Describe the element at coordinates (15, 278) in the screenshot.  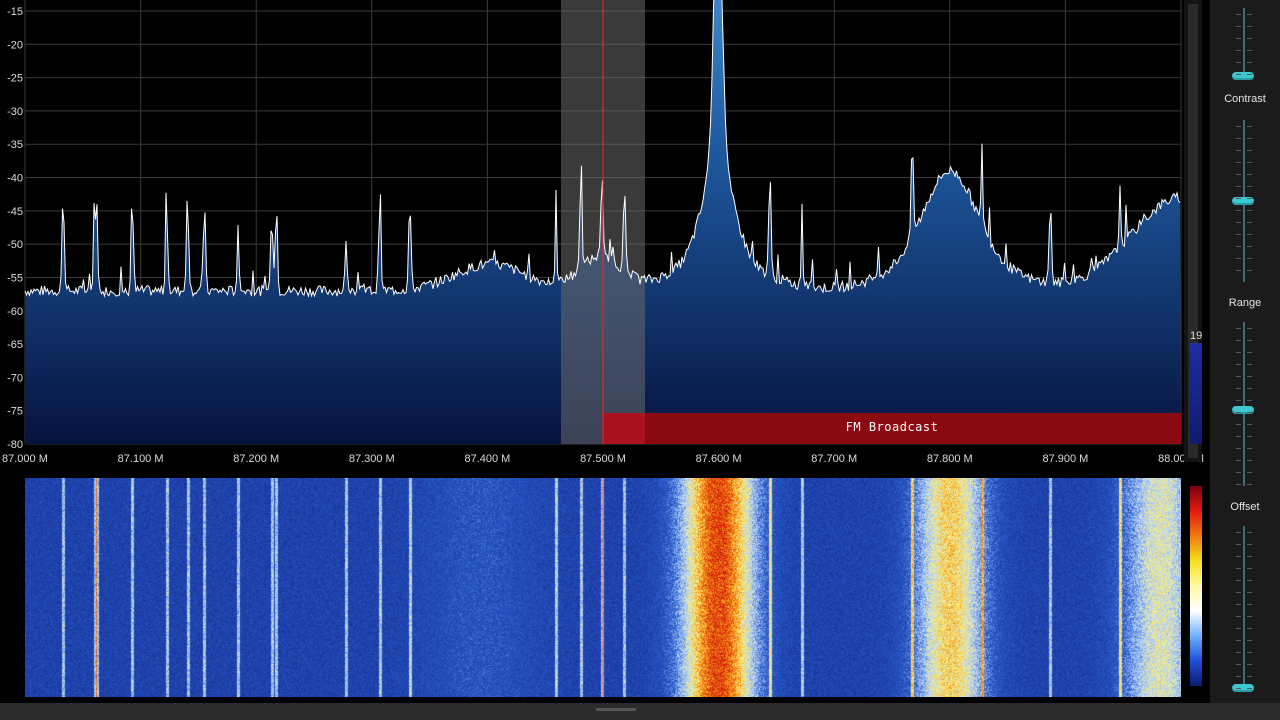
I see `db-tick-label: -55` at that location.